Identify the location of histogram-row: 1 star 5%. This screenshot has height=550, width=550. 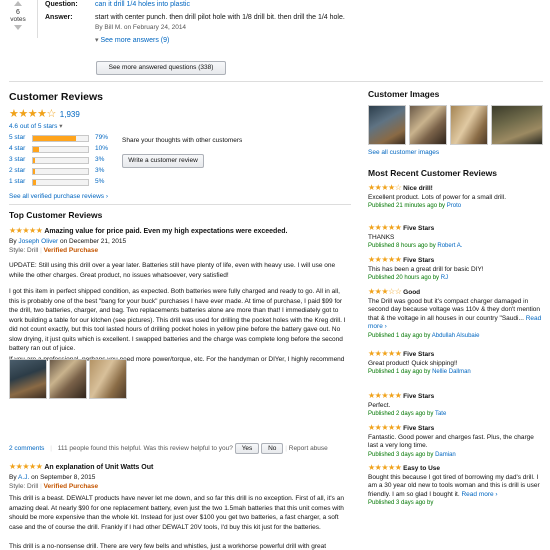
(59, 182).